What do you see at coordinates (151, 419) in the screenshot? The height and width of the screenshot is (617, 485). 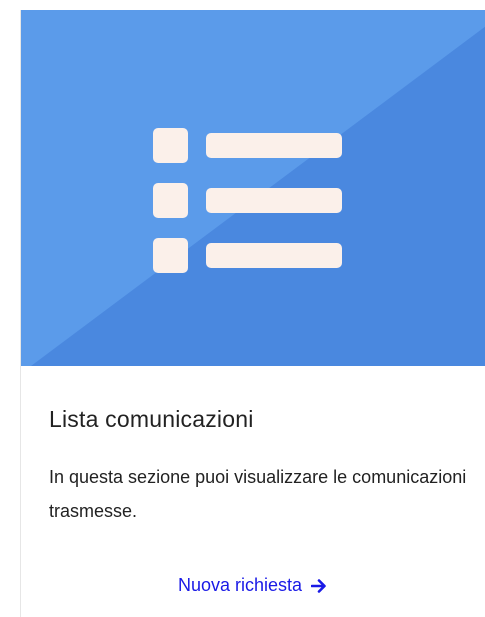 I see `card-title: Lista comunicazioni` at bounding box center [151, 419].